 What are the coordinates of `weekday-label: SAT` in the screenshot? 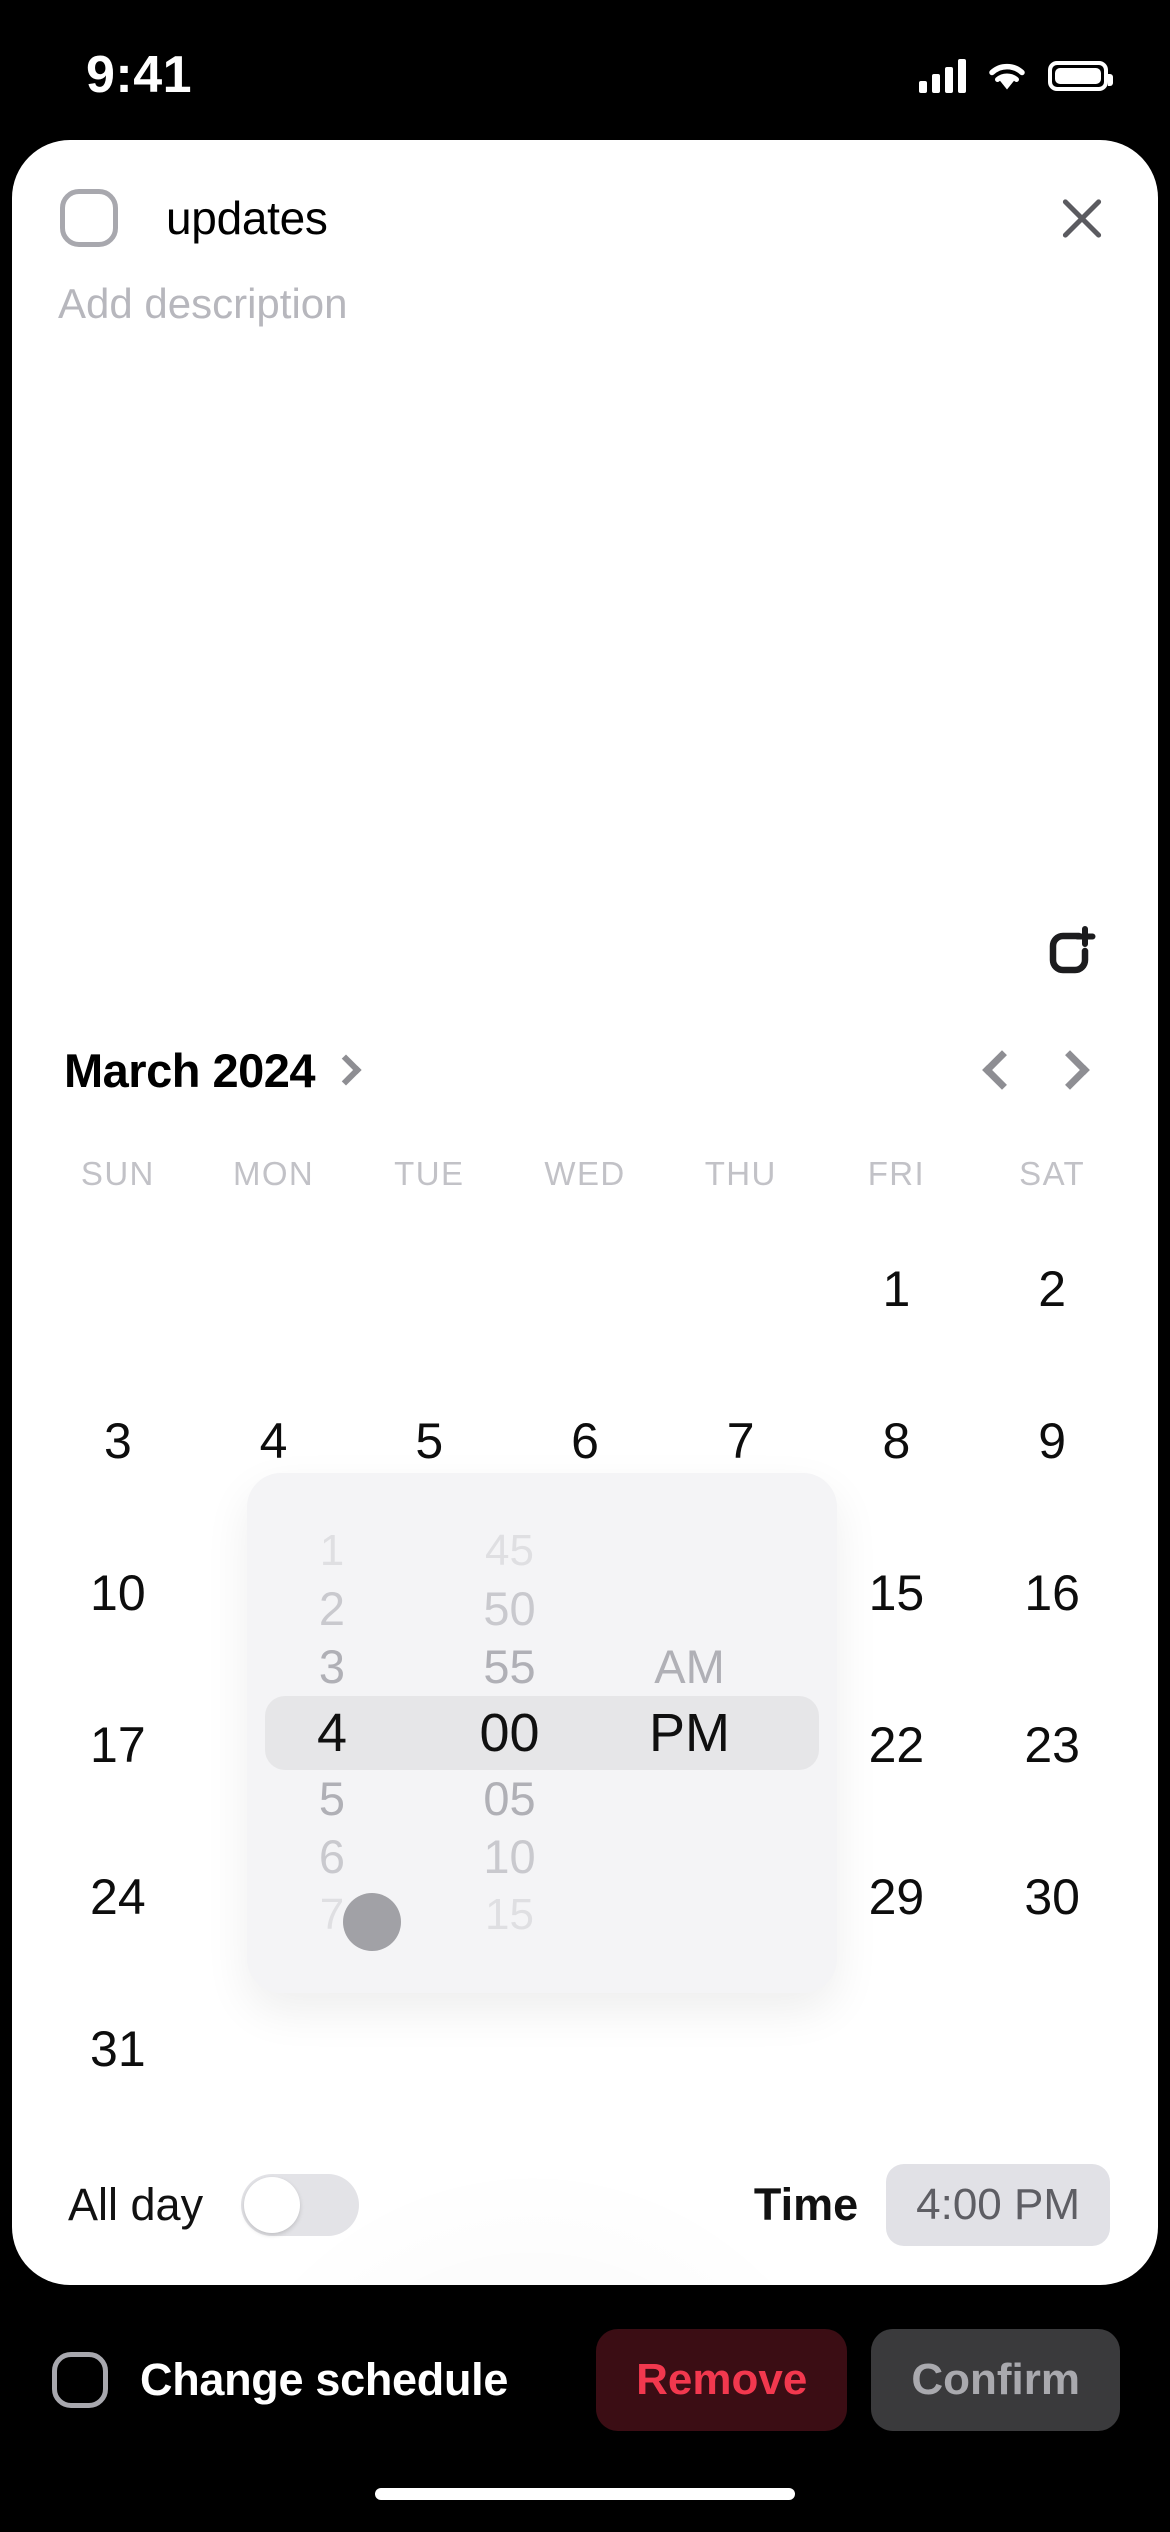 It's located at (1052, 1173).